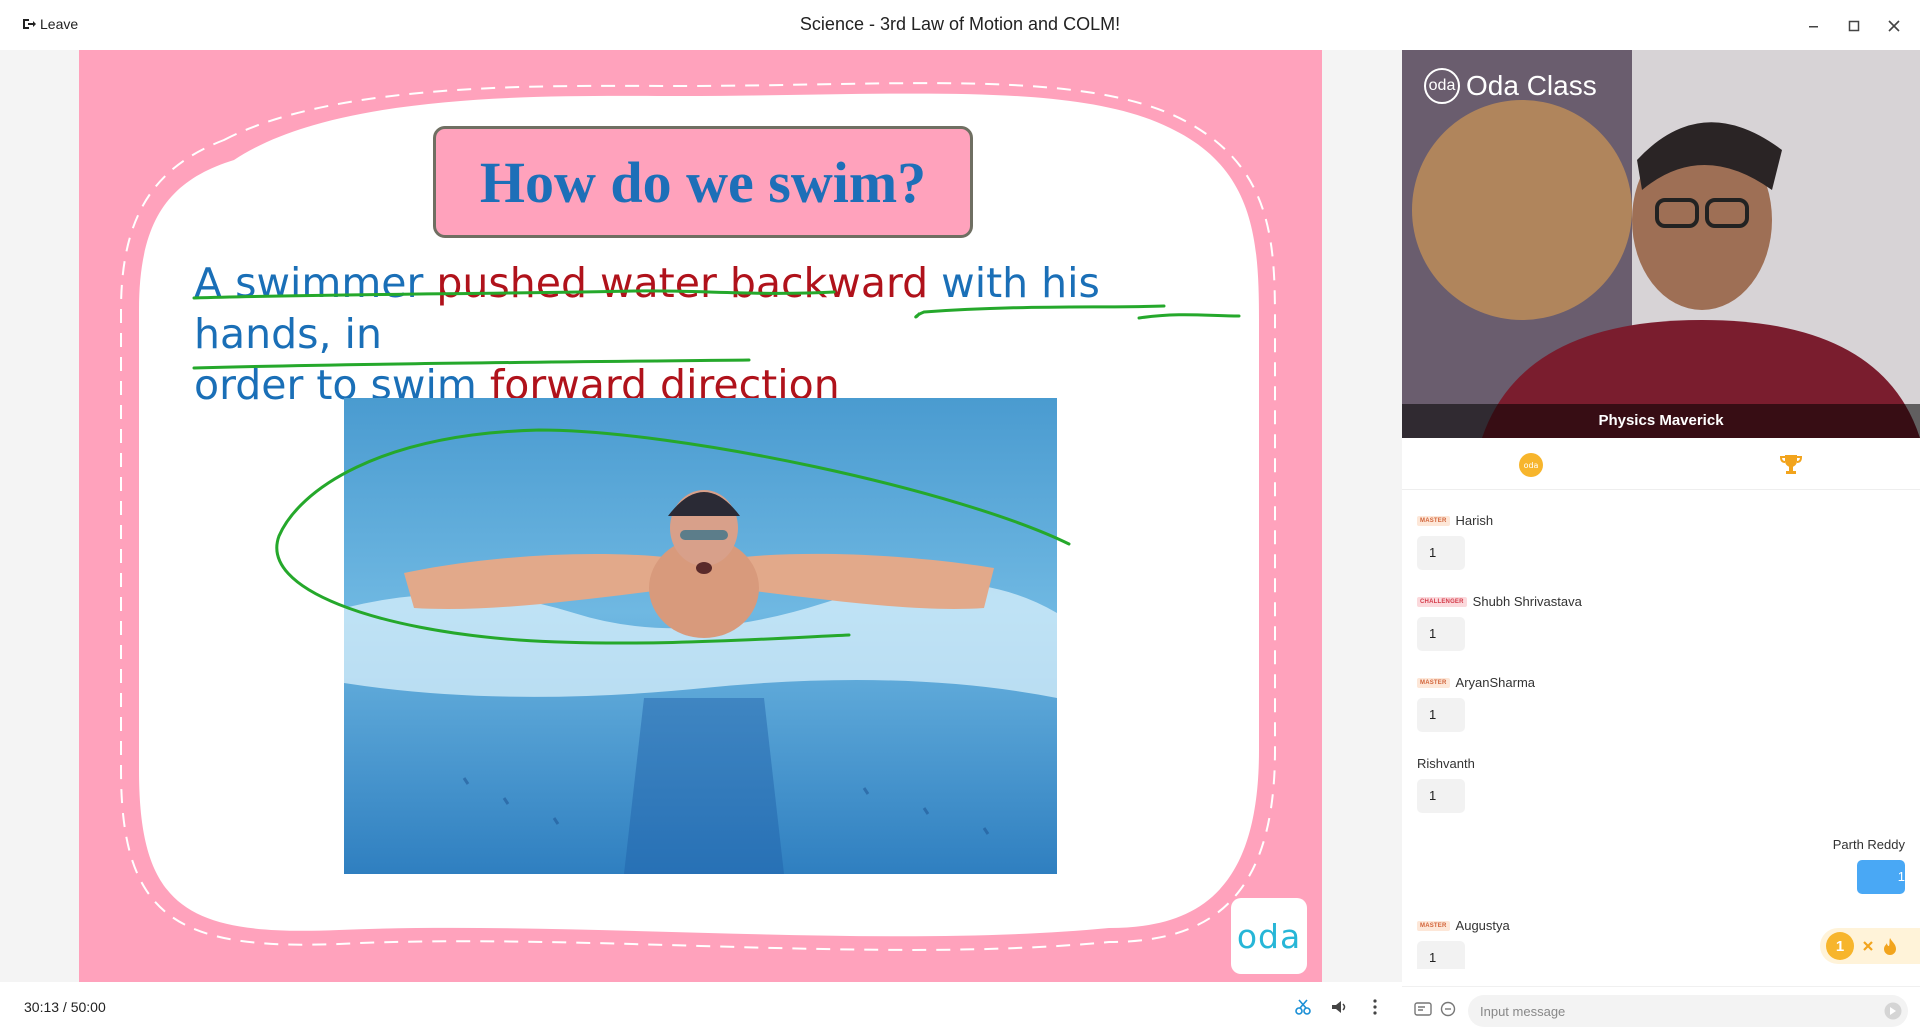  I want to click on reaction-combo: 1, so click(1870, 946).